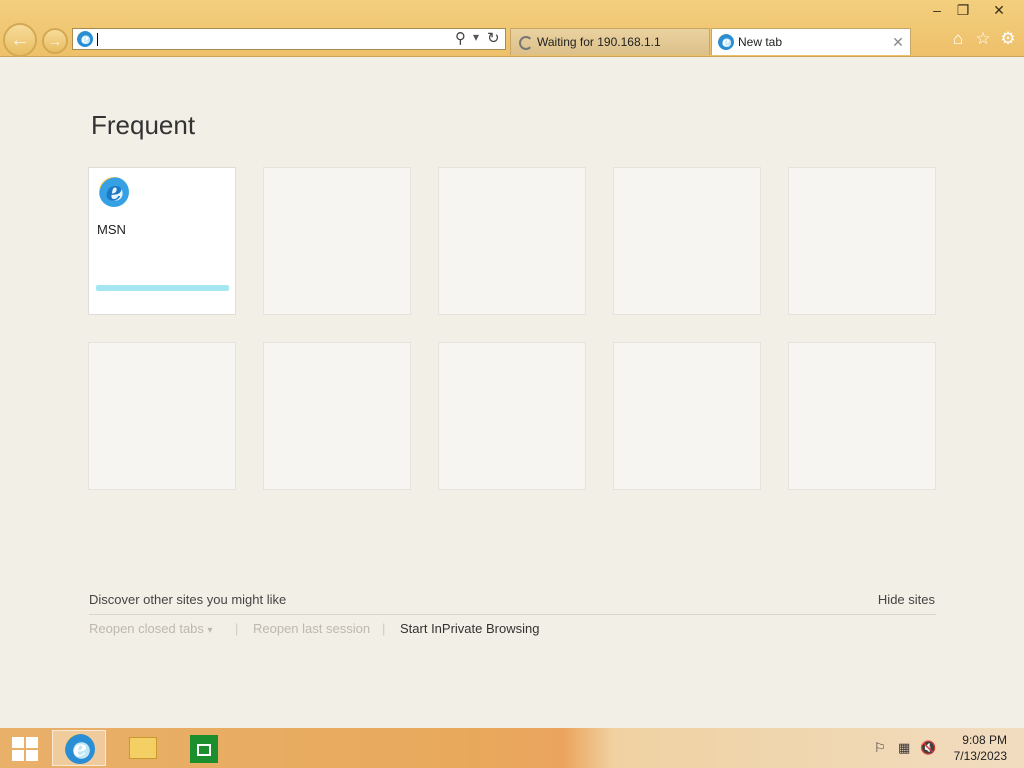 The image size is (1024, 768). I want to click on back-button: ←, so click(20, 40).